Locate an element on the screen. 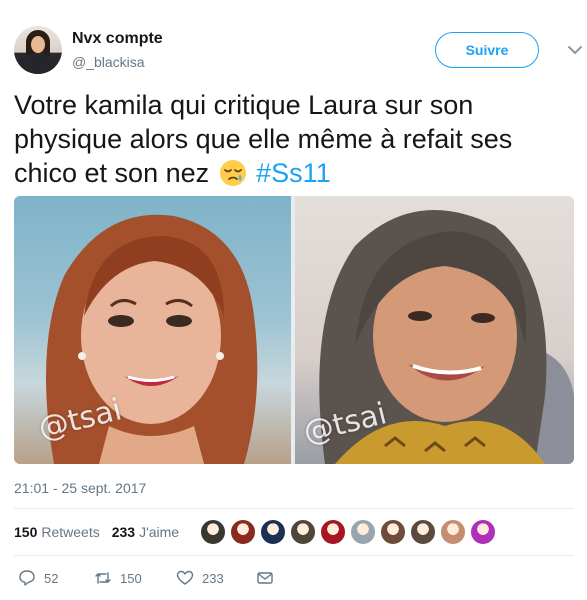 The image size is (587, 600). like-count: 233 is located at coordinates (213, 578).